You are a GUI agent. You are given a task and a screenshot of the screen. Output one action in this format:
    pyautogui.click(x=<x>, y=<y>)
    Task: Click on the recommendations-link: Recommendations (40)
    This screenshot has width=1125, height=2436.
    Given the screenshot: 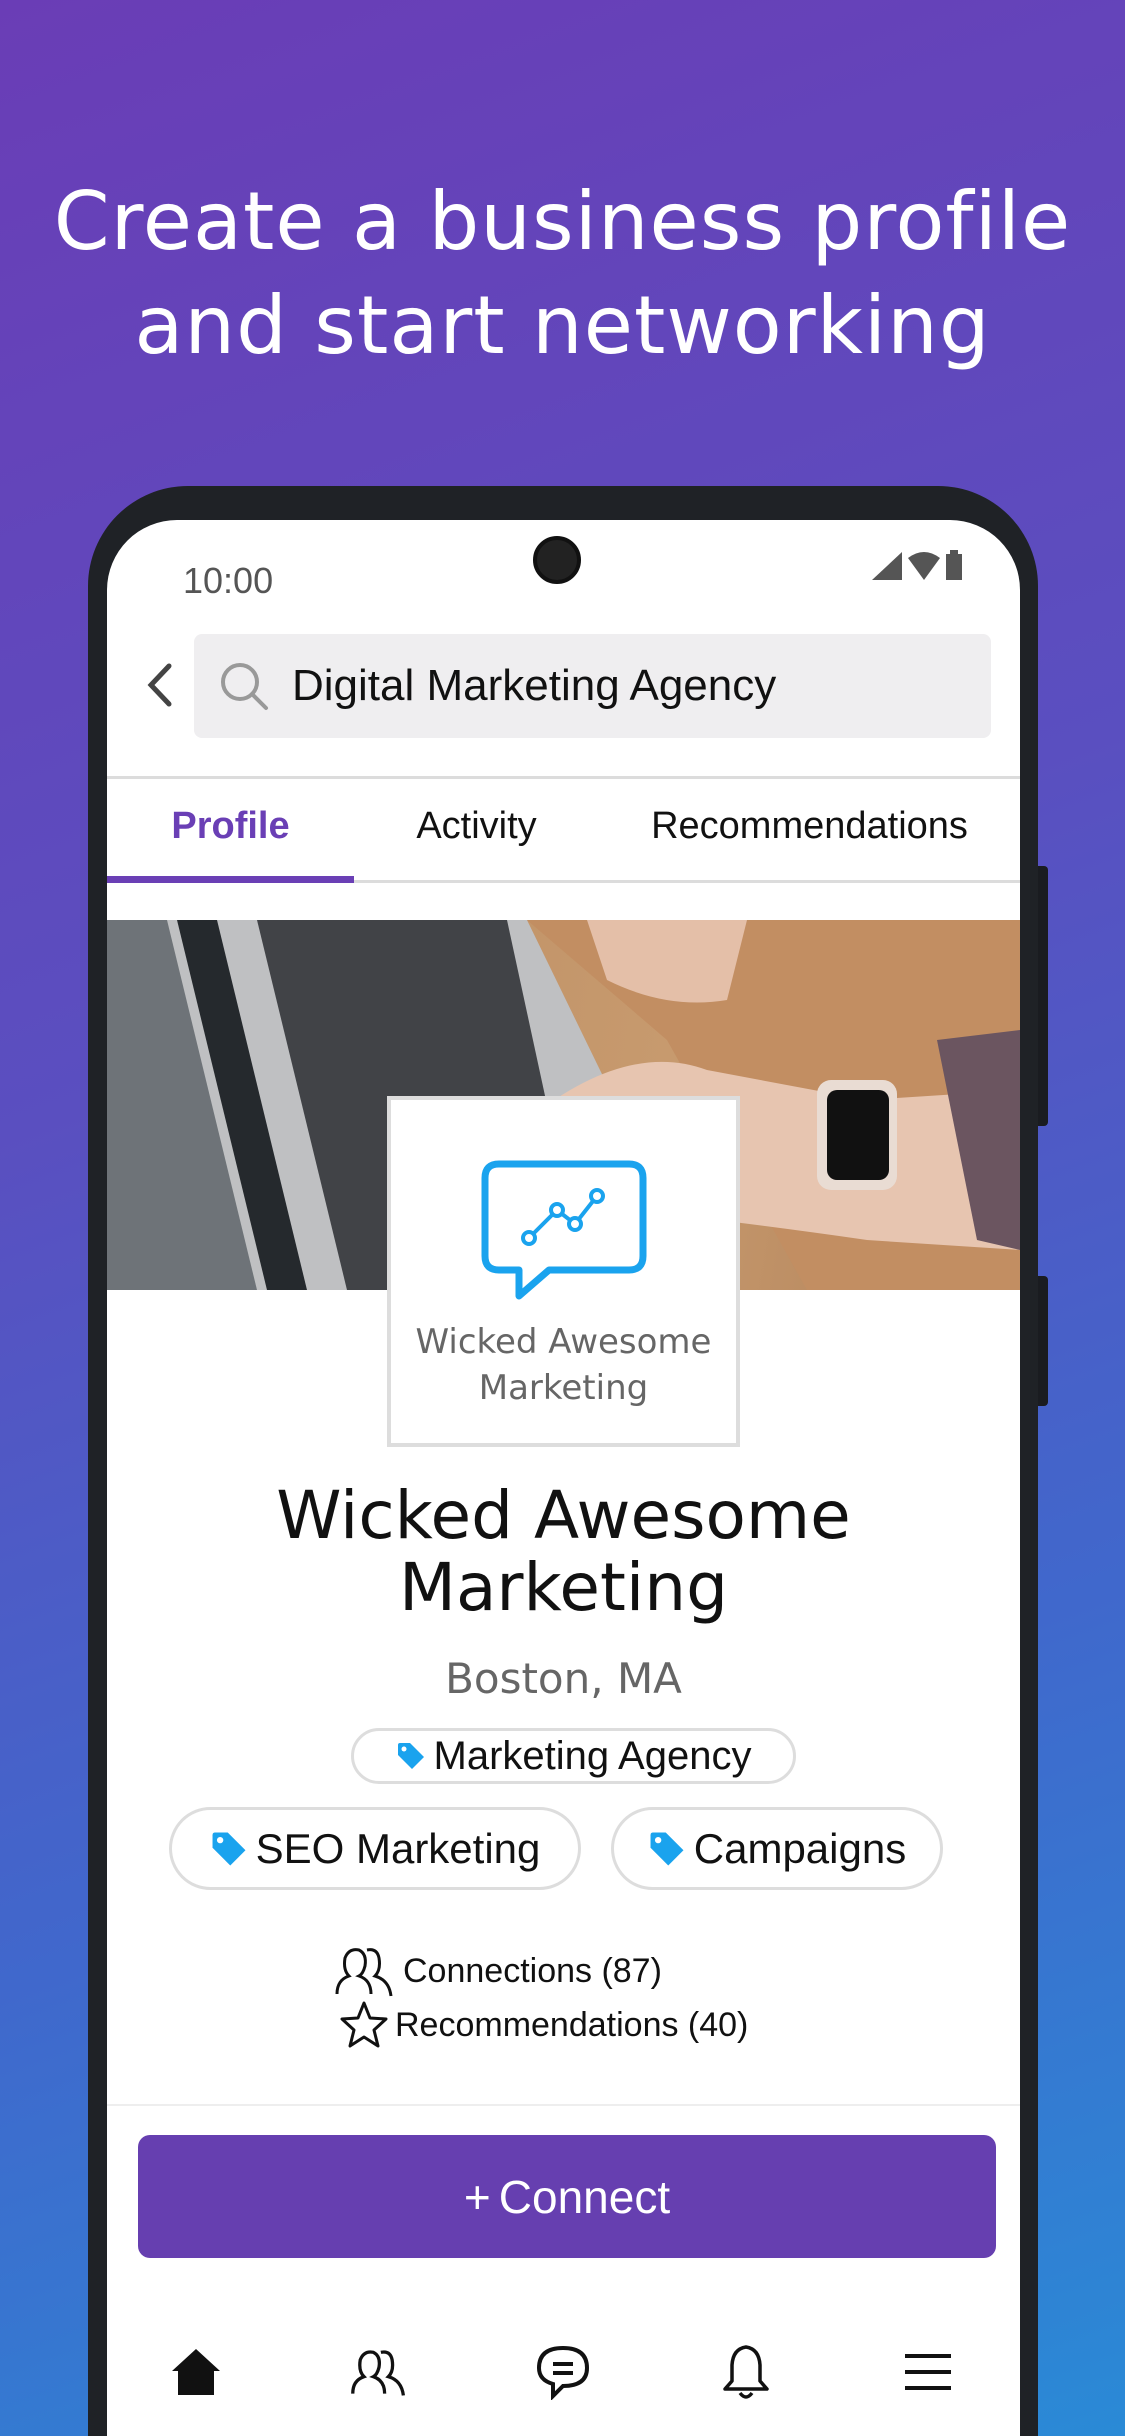 What is the action you would take?
    pyautogui.click(x=543, y=2025)
    